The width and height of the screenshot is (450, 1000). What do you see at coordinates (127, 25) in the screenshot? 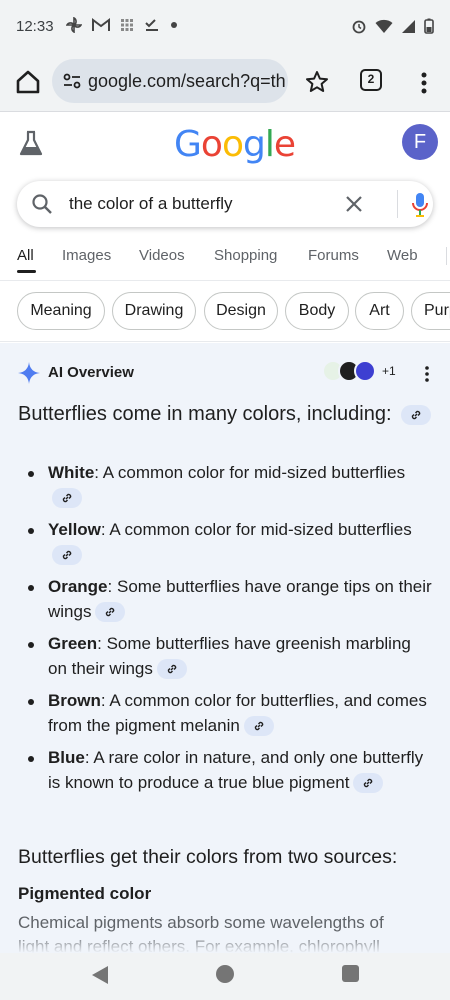
I see `grid-icon` at bounding box center [127, 25].